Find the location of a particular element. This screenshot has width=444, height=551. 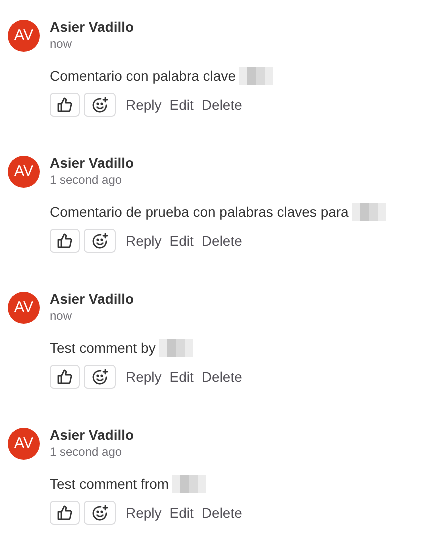

comment-text: Test comment from is located at coordinates (110, 484).